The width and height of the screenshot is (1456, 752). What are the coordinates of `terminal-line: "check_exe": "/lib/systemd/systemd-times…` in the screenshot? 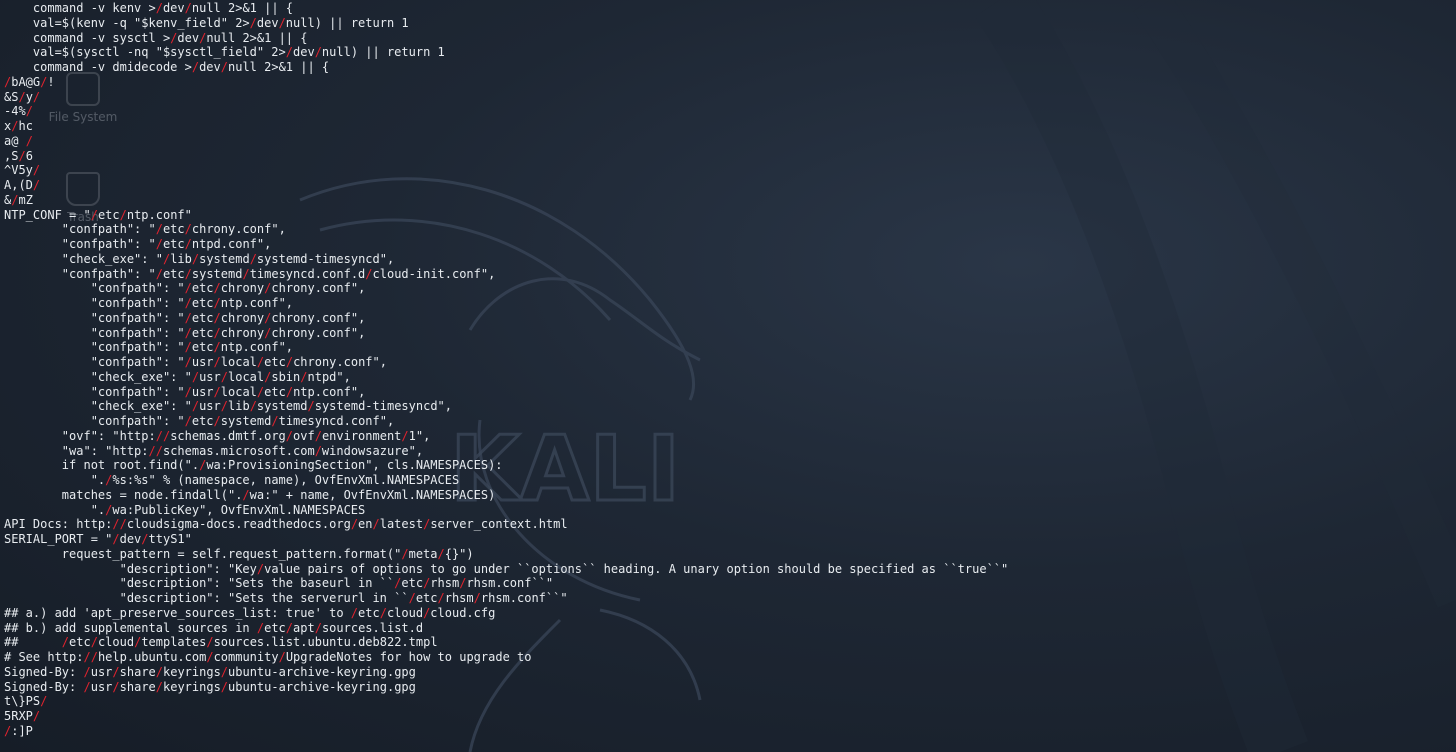 It's located at (199, 258).